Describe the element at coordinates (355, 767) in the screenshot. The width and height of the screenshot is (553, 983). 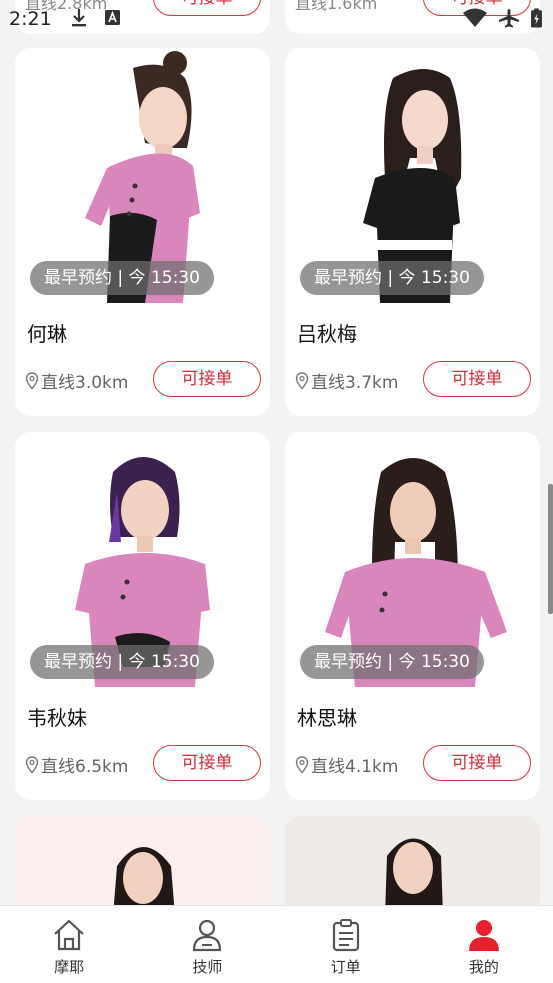
I see `distance-text: 直线4.1km` at that location.